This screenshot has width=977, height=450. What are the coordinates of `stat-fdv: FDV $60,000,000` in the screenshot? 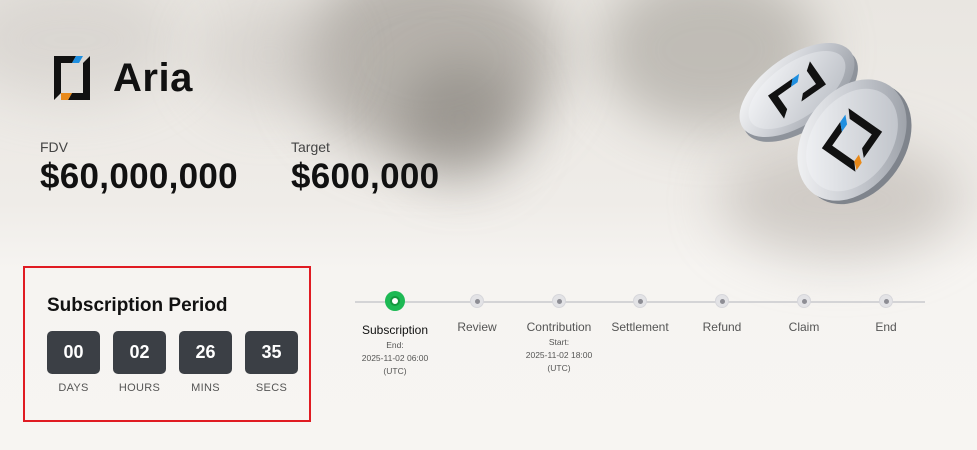 It's located at (139, 168).